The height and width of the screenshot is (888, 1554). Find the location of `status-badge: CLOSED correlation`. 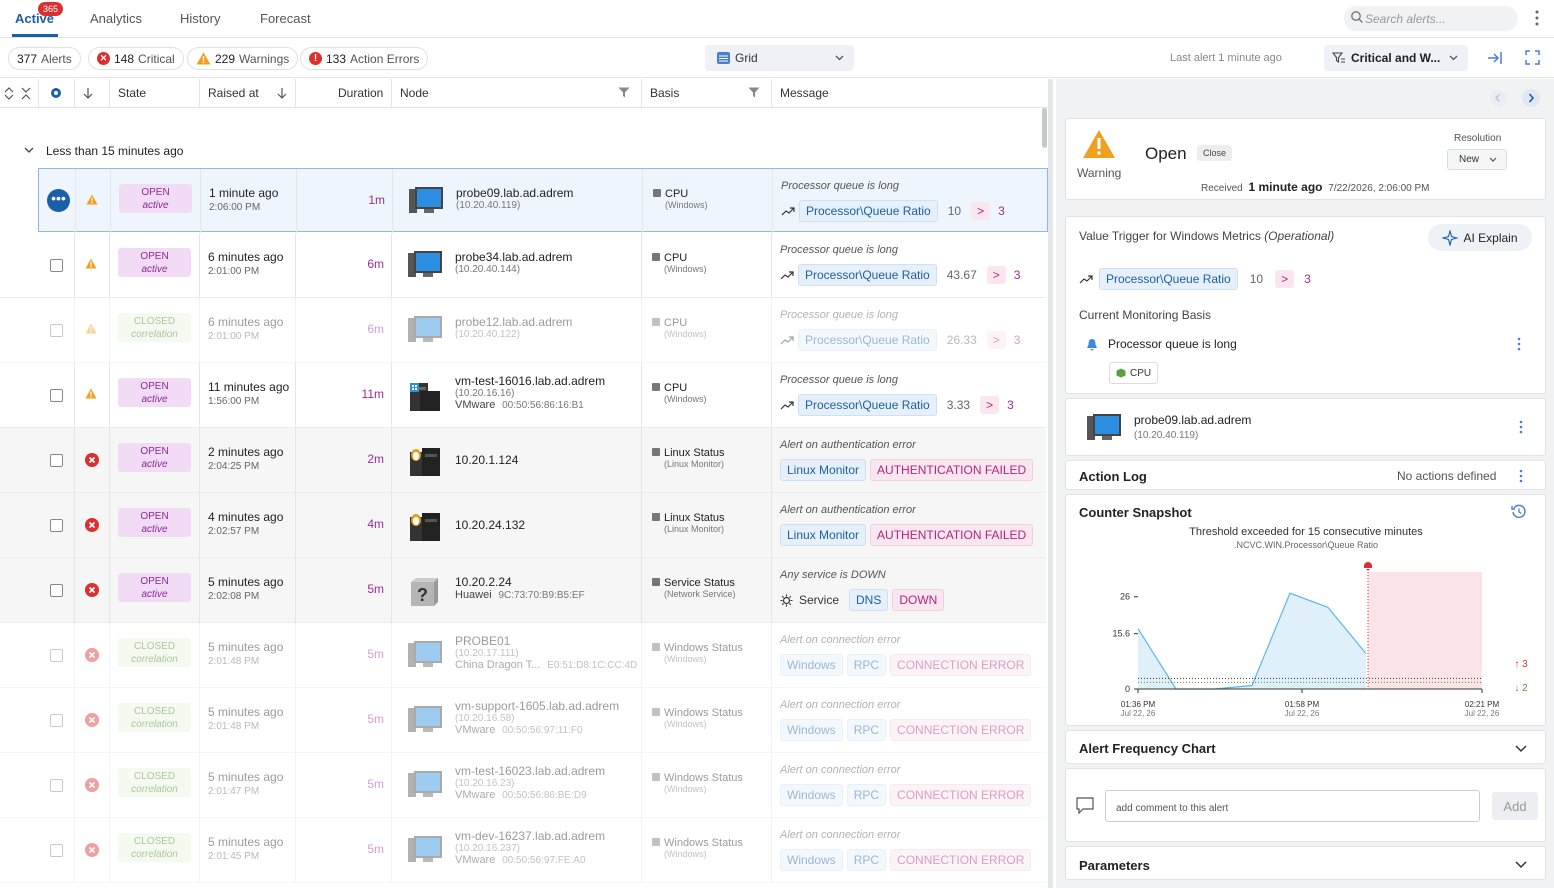

status-badge: CLOSED correlation is located at coordinates (154, 847).